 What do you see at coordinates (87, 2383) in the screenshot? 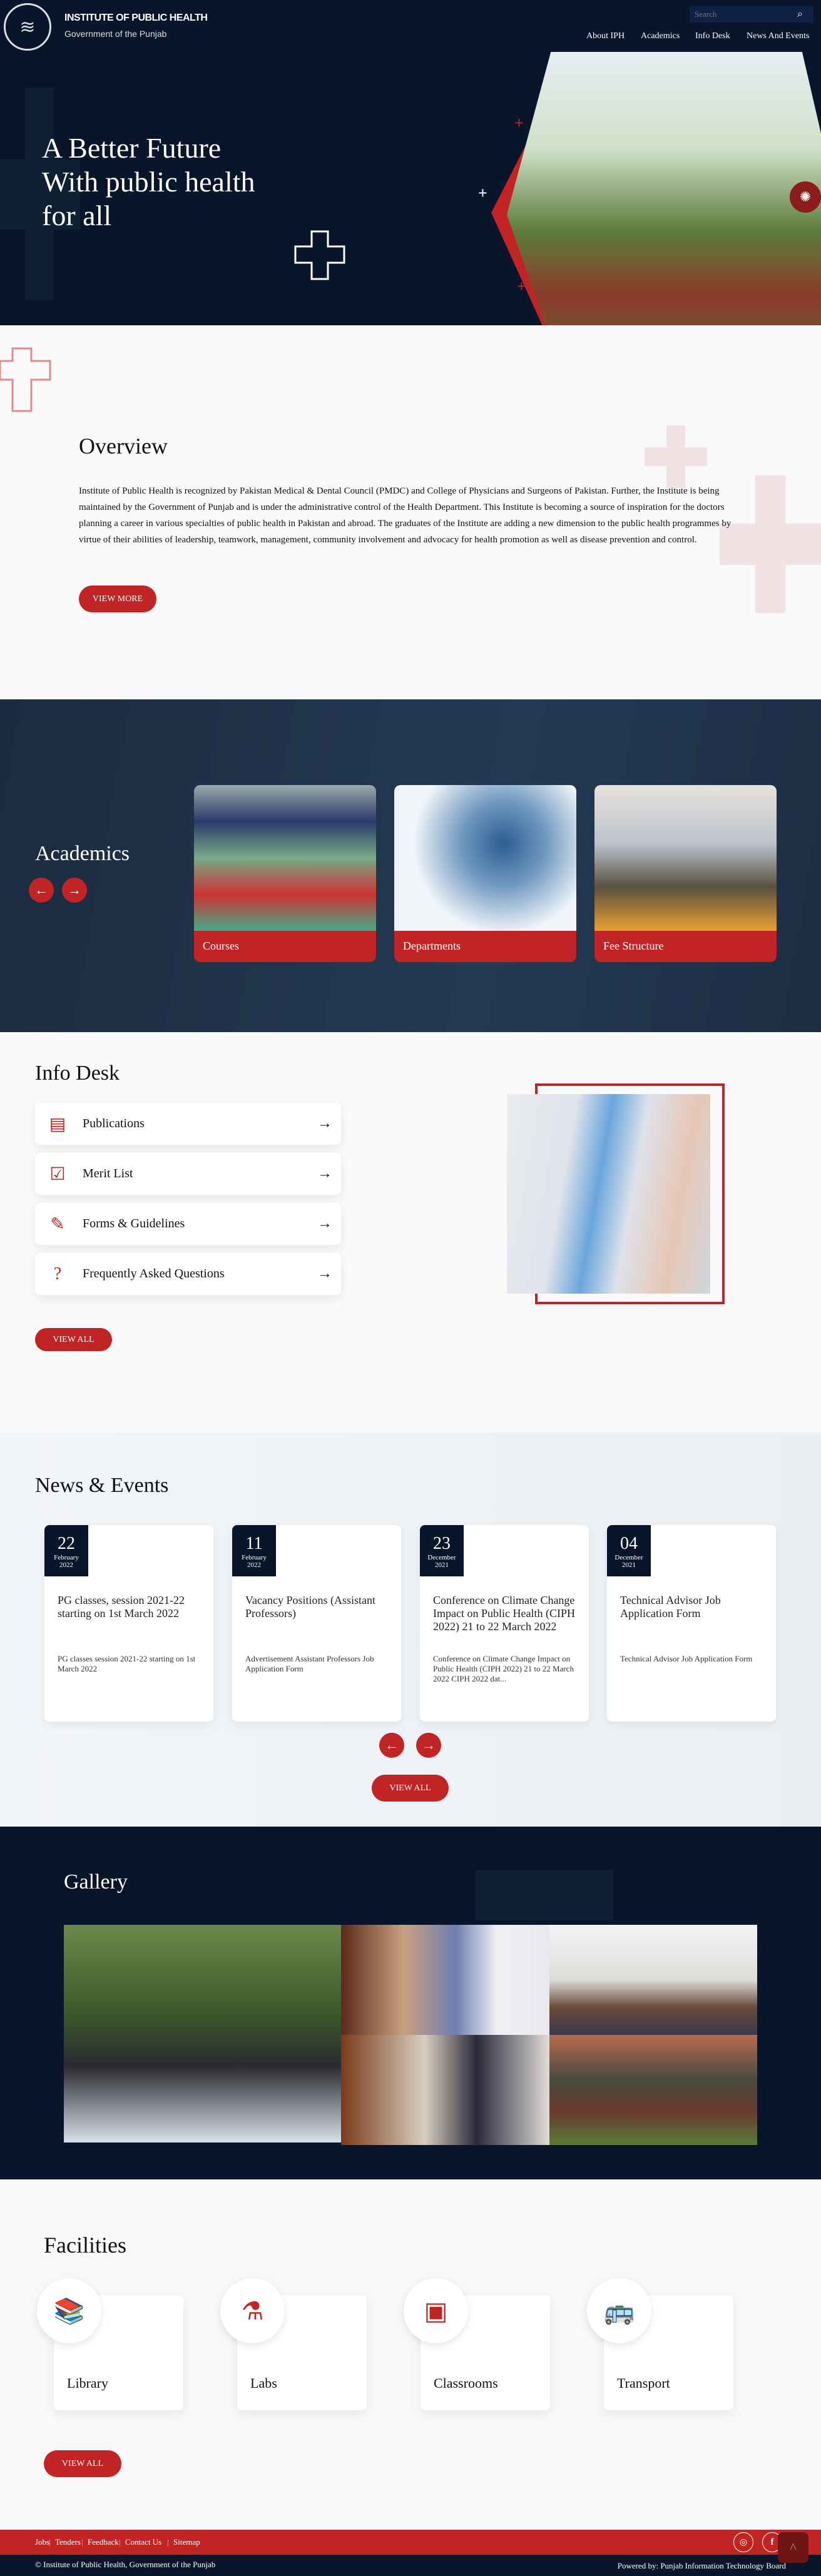
I see `facility-label: Library` at bounding box center [87, 2383].